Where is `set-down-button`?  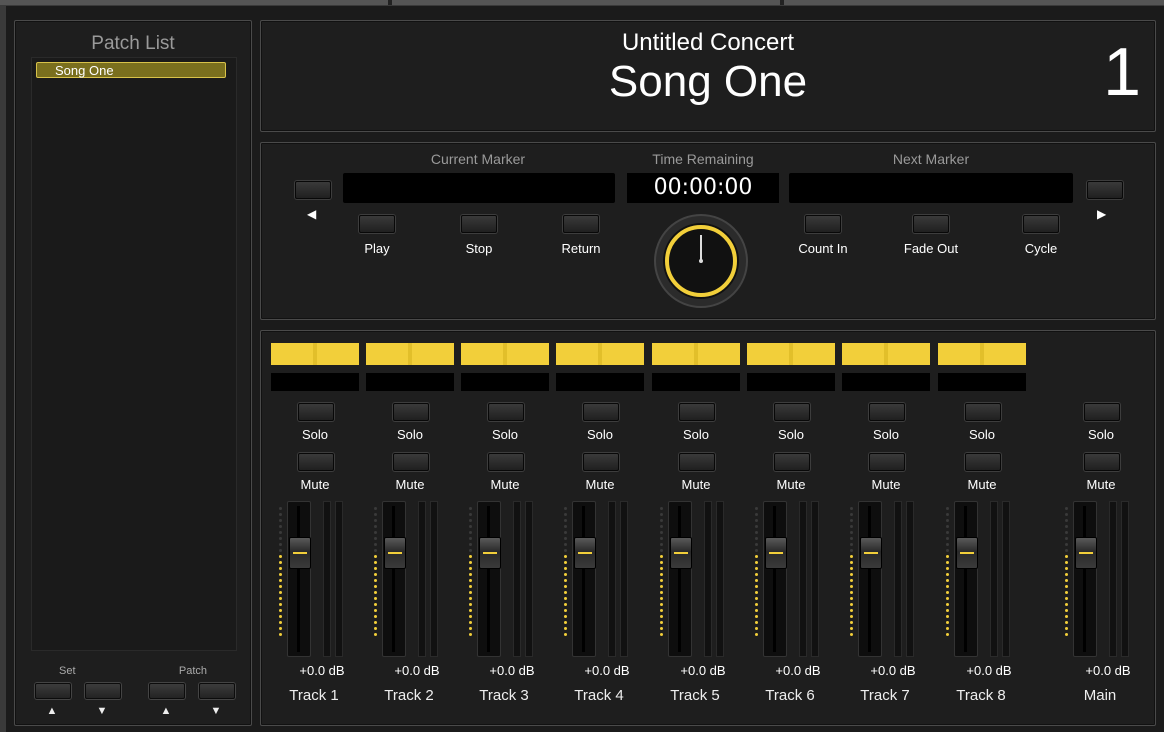 set-down-button is located at coordinates (103, 691).